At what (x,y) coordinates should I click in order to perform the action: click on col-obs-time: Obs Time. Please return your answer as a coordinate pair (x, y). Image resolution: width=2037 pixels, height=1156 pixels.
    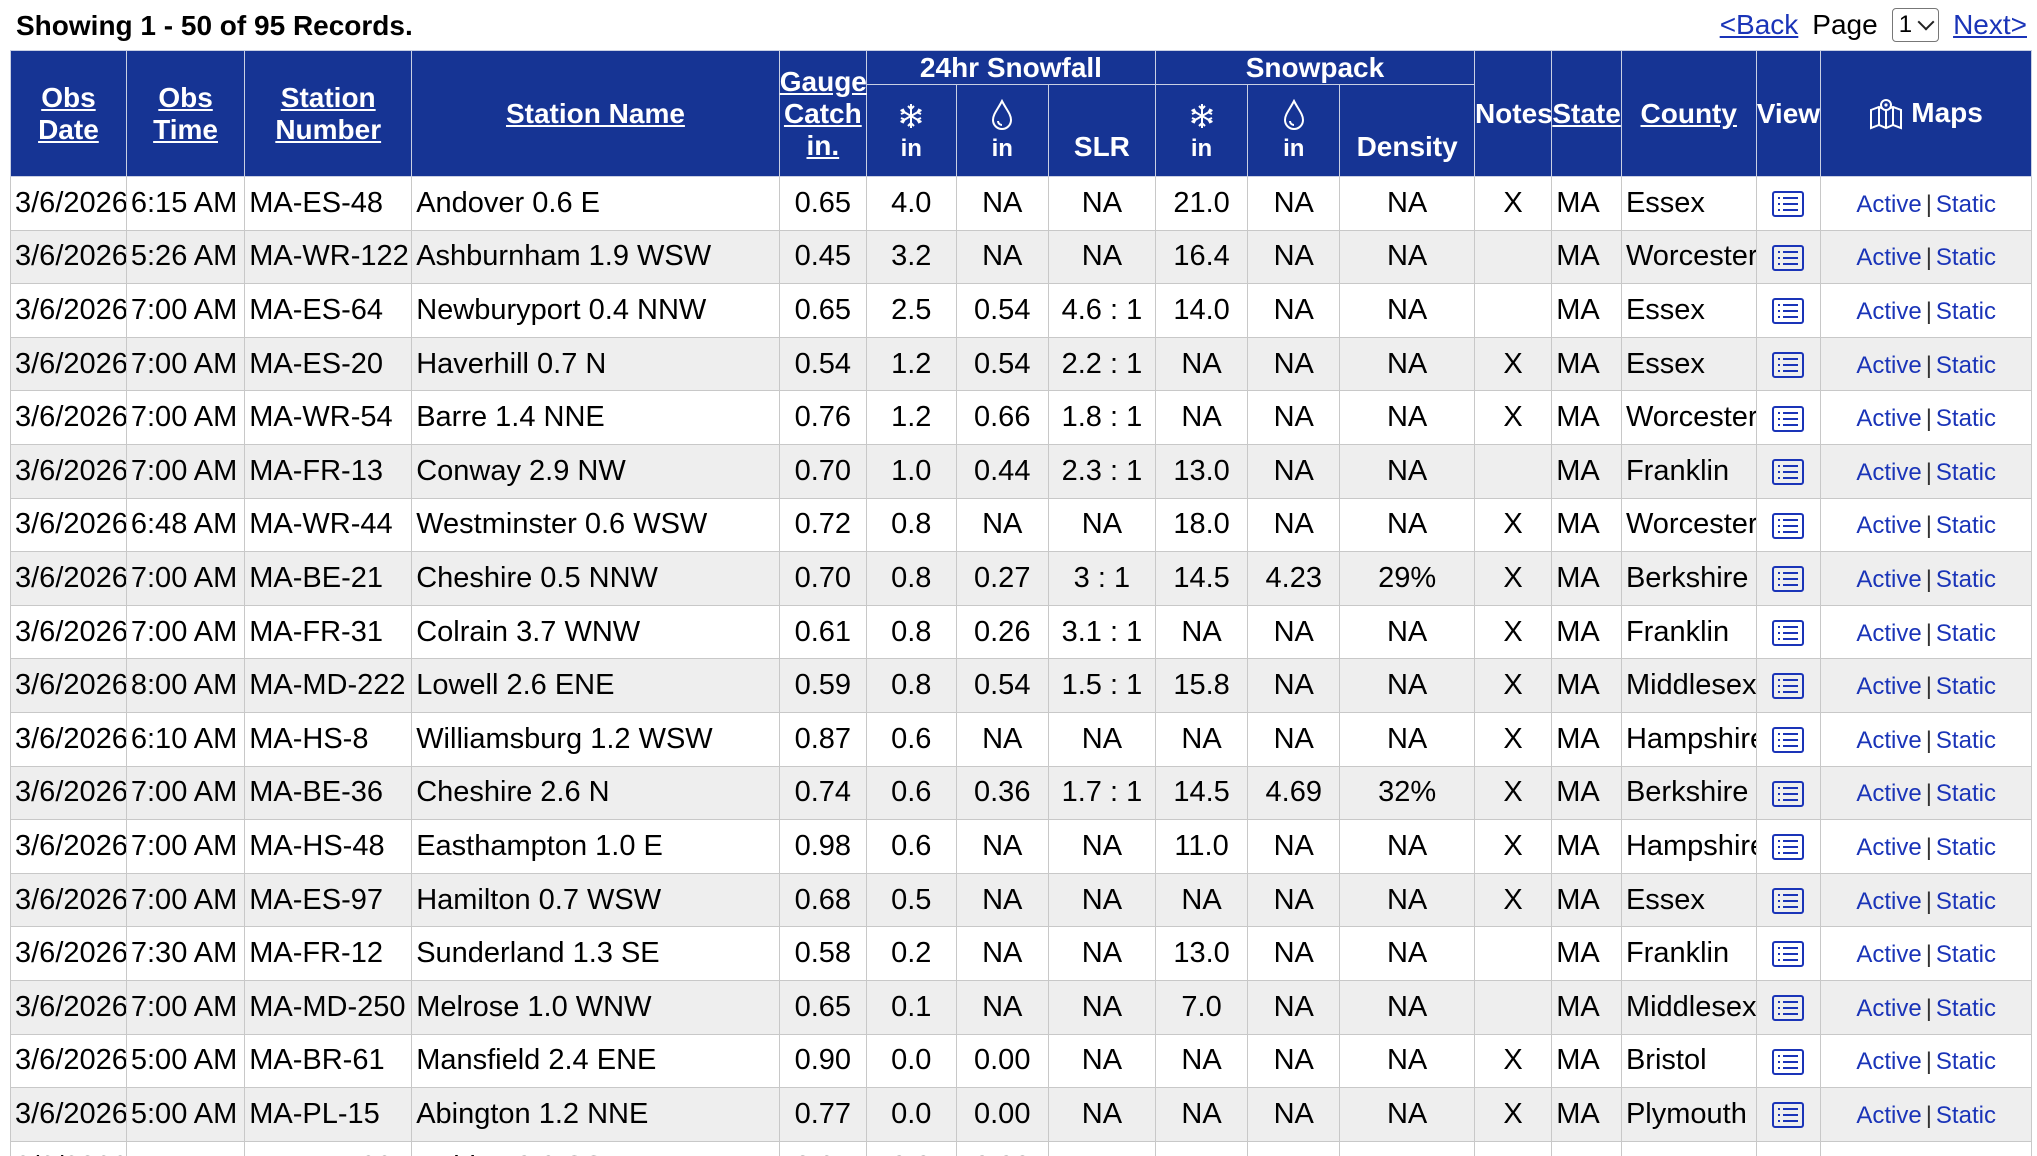
    Looking at the image, I should click on (185, 113).